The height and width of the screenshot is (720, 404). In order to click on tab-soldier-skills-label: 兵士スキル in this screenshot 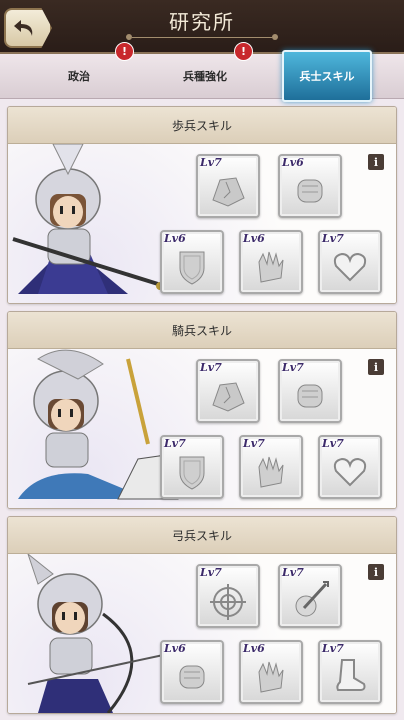, I will do `click(327, 76)`.